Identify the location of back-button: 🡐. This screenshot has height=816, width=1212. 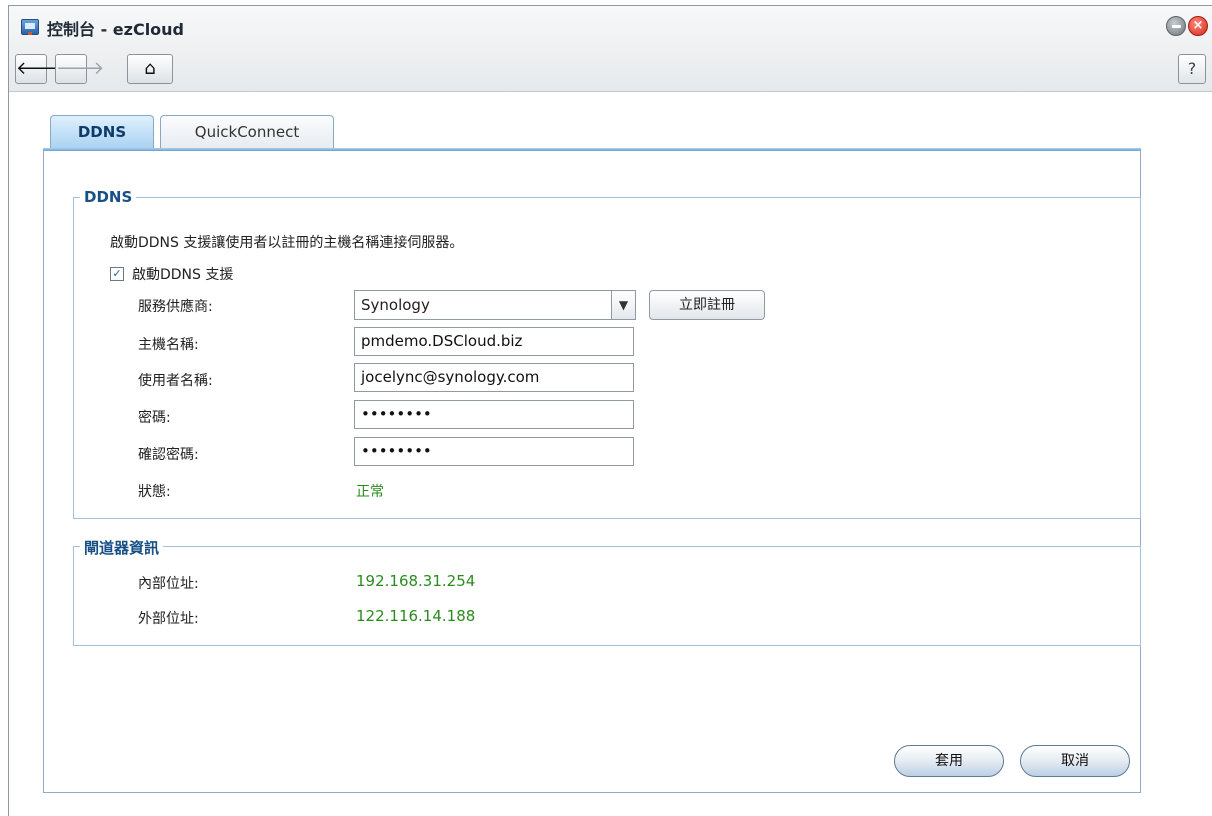
(39, 69).